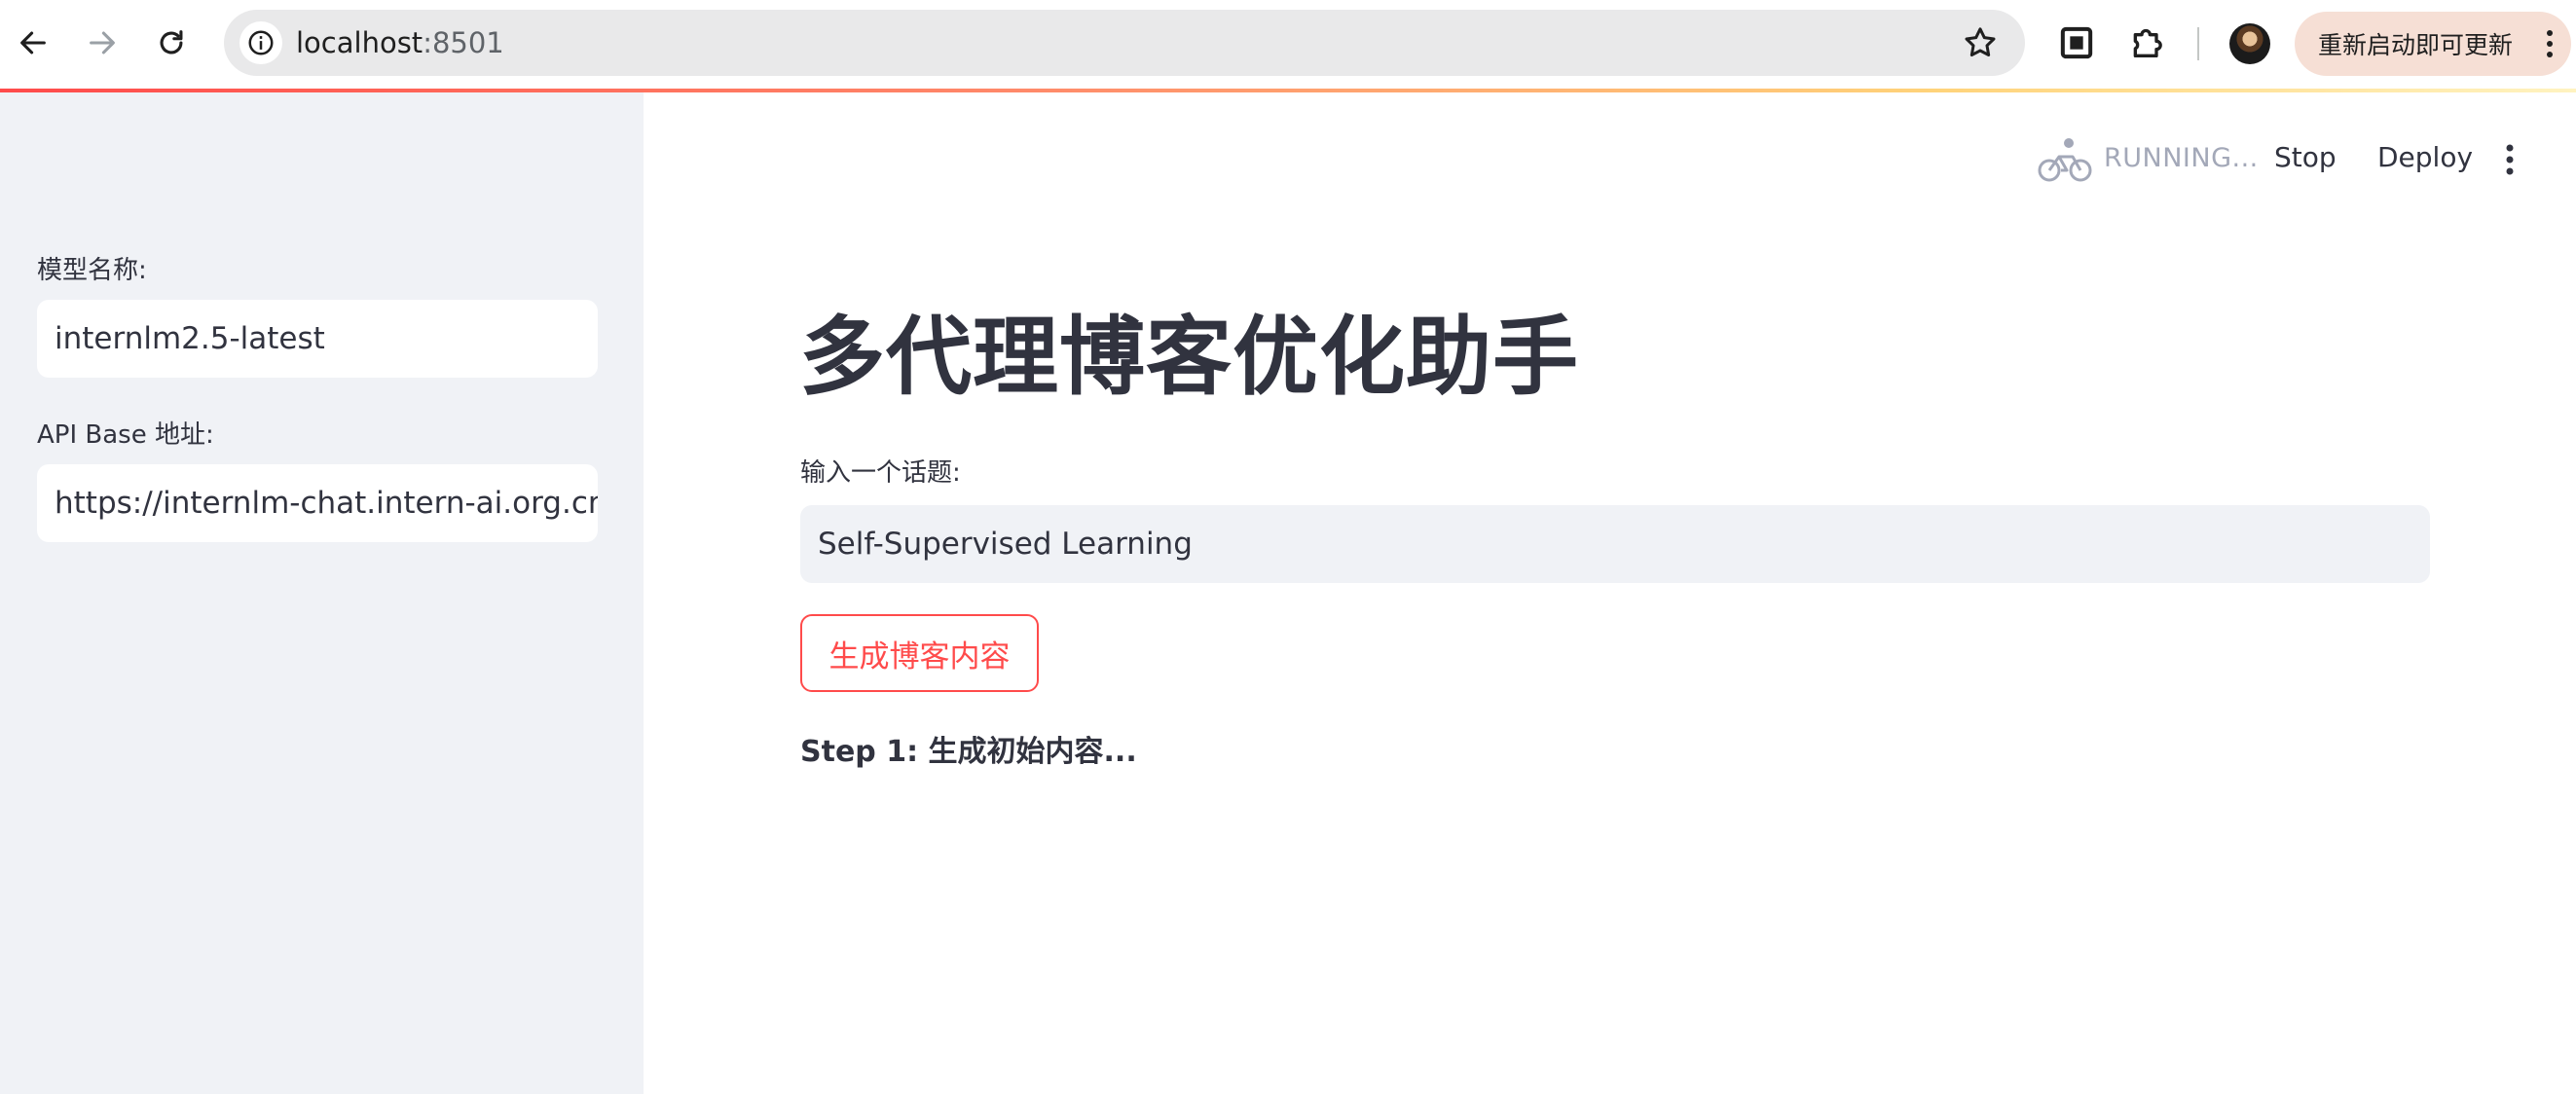 The height and width of the screenshot is (1094, 2576). What do you see at coordinates (2425, 157) in the screenshot?
I see `deploy-button: Deploy` at bounding box center [2425, 157].